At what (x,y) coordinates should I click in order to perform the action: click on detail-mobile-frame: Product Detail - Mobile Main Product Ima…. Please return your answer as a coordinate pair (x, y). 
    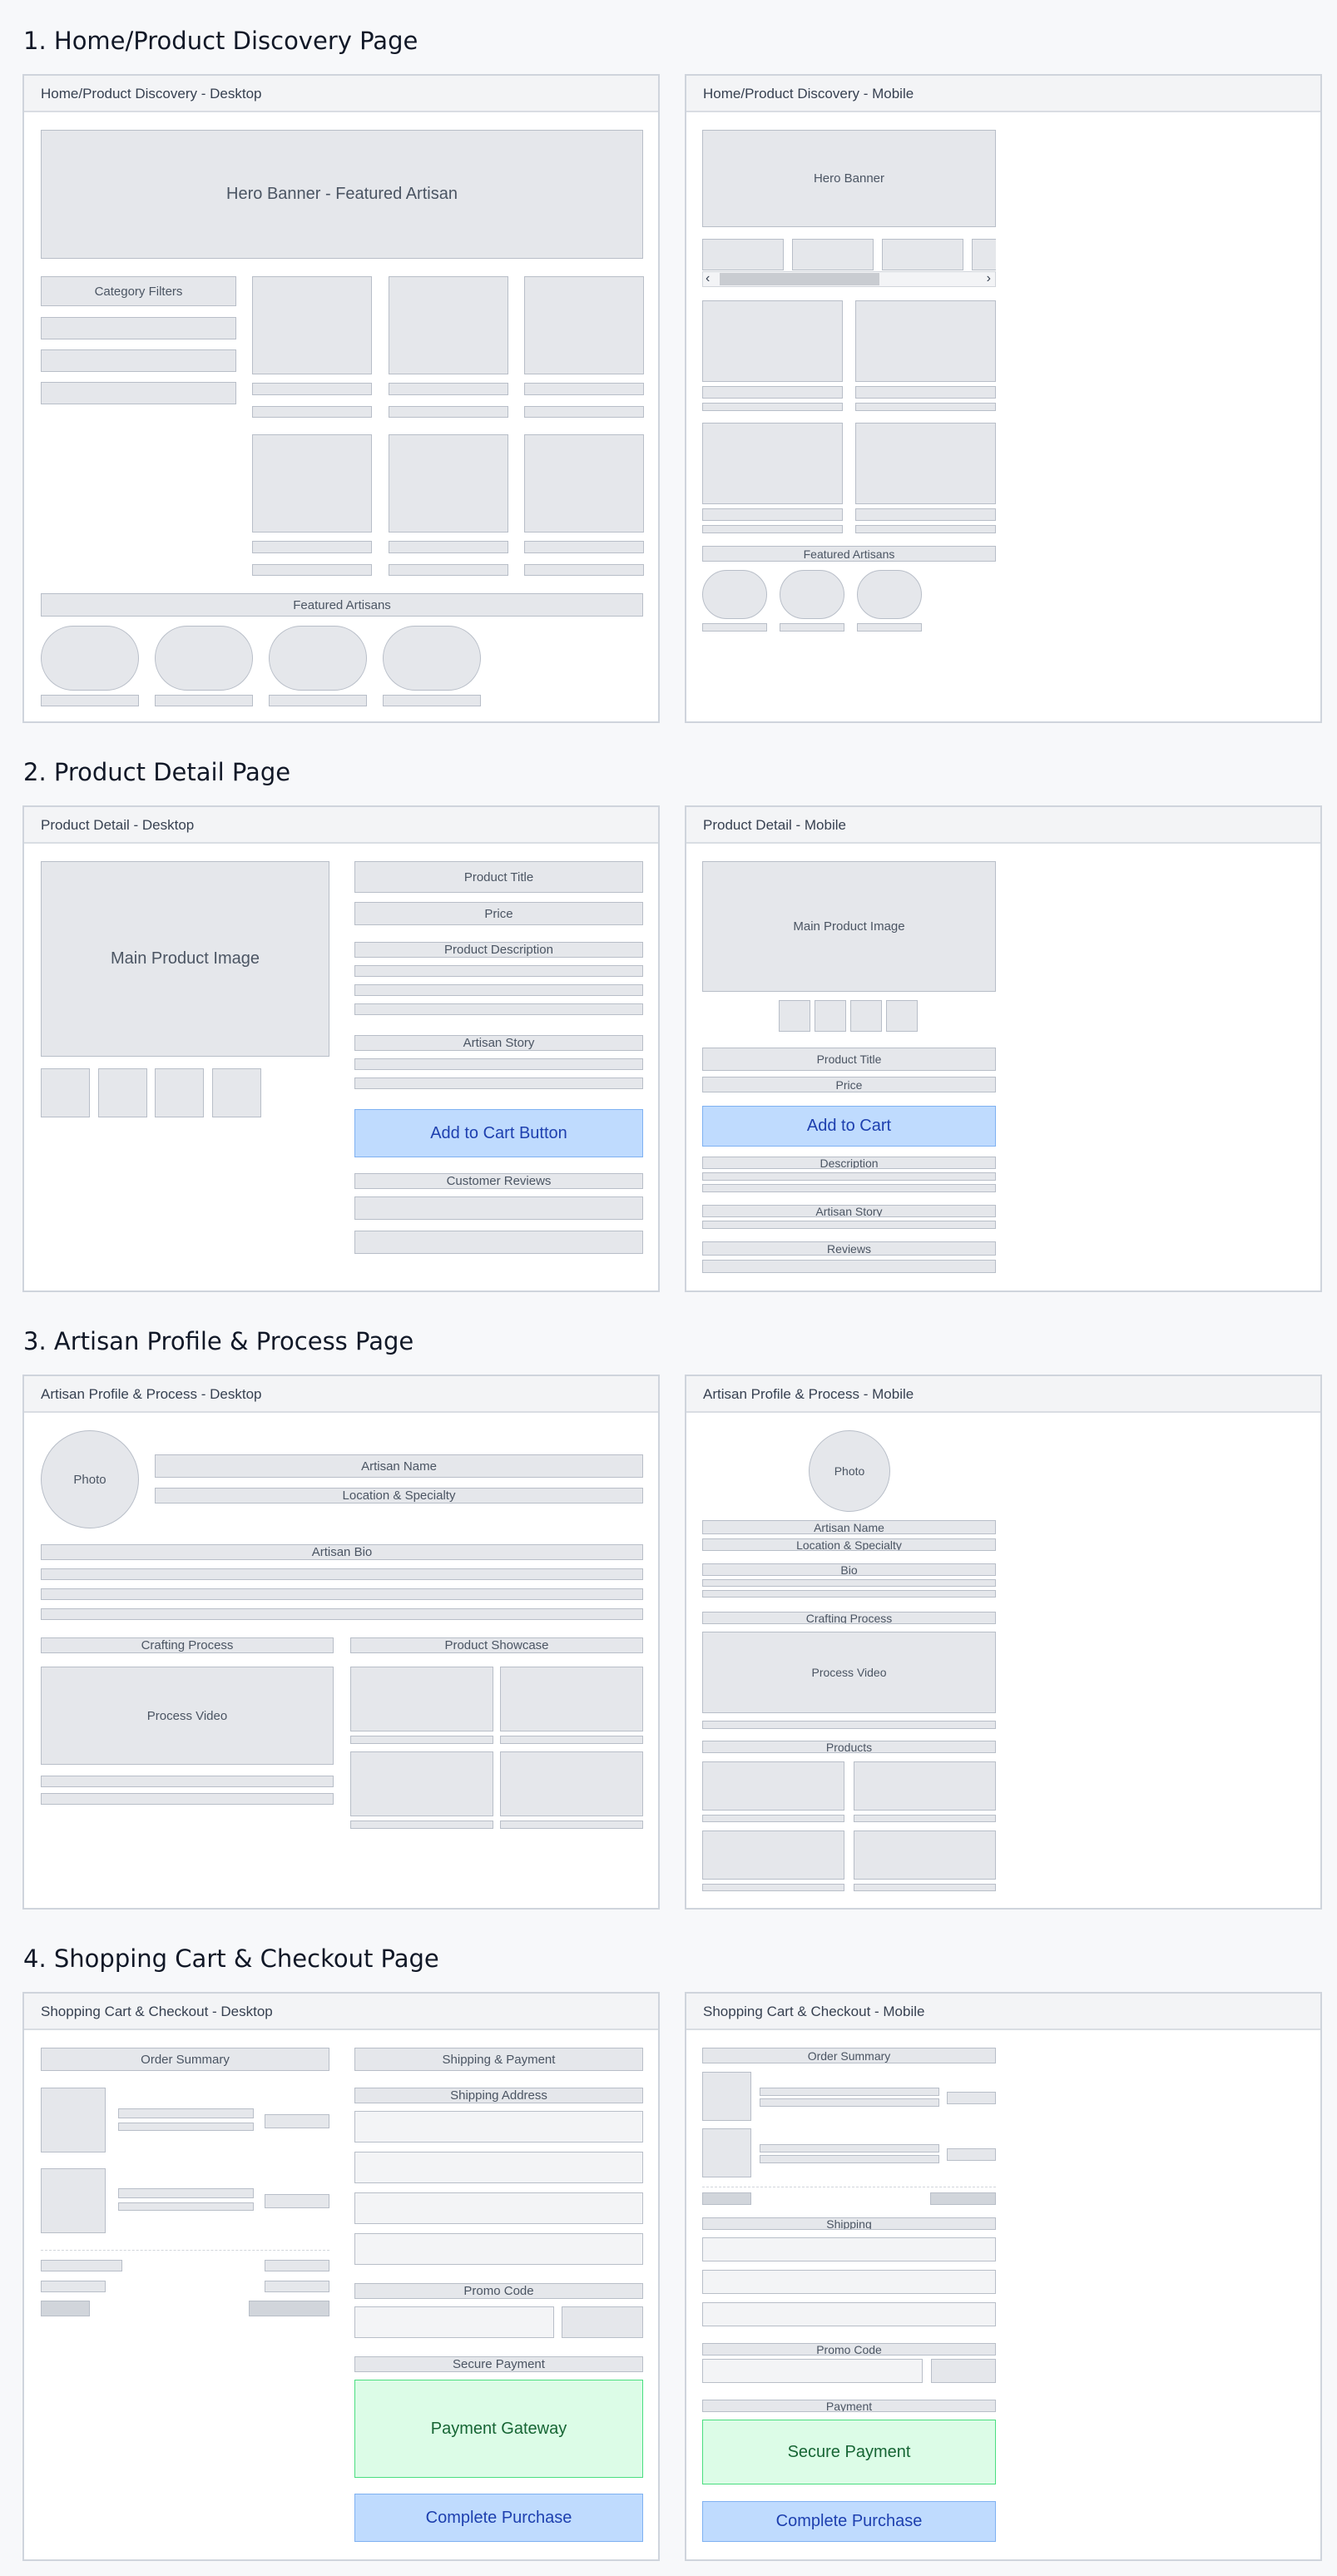
    Looking at the image, I should click on (1003, 1048).